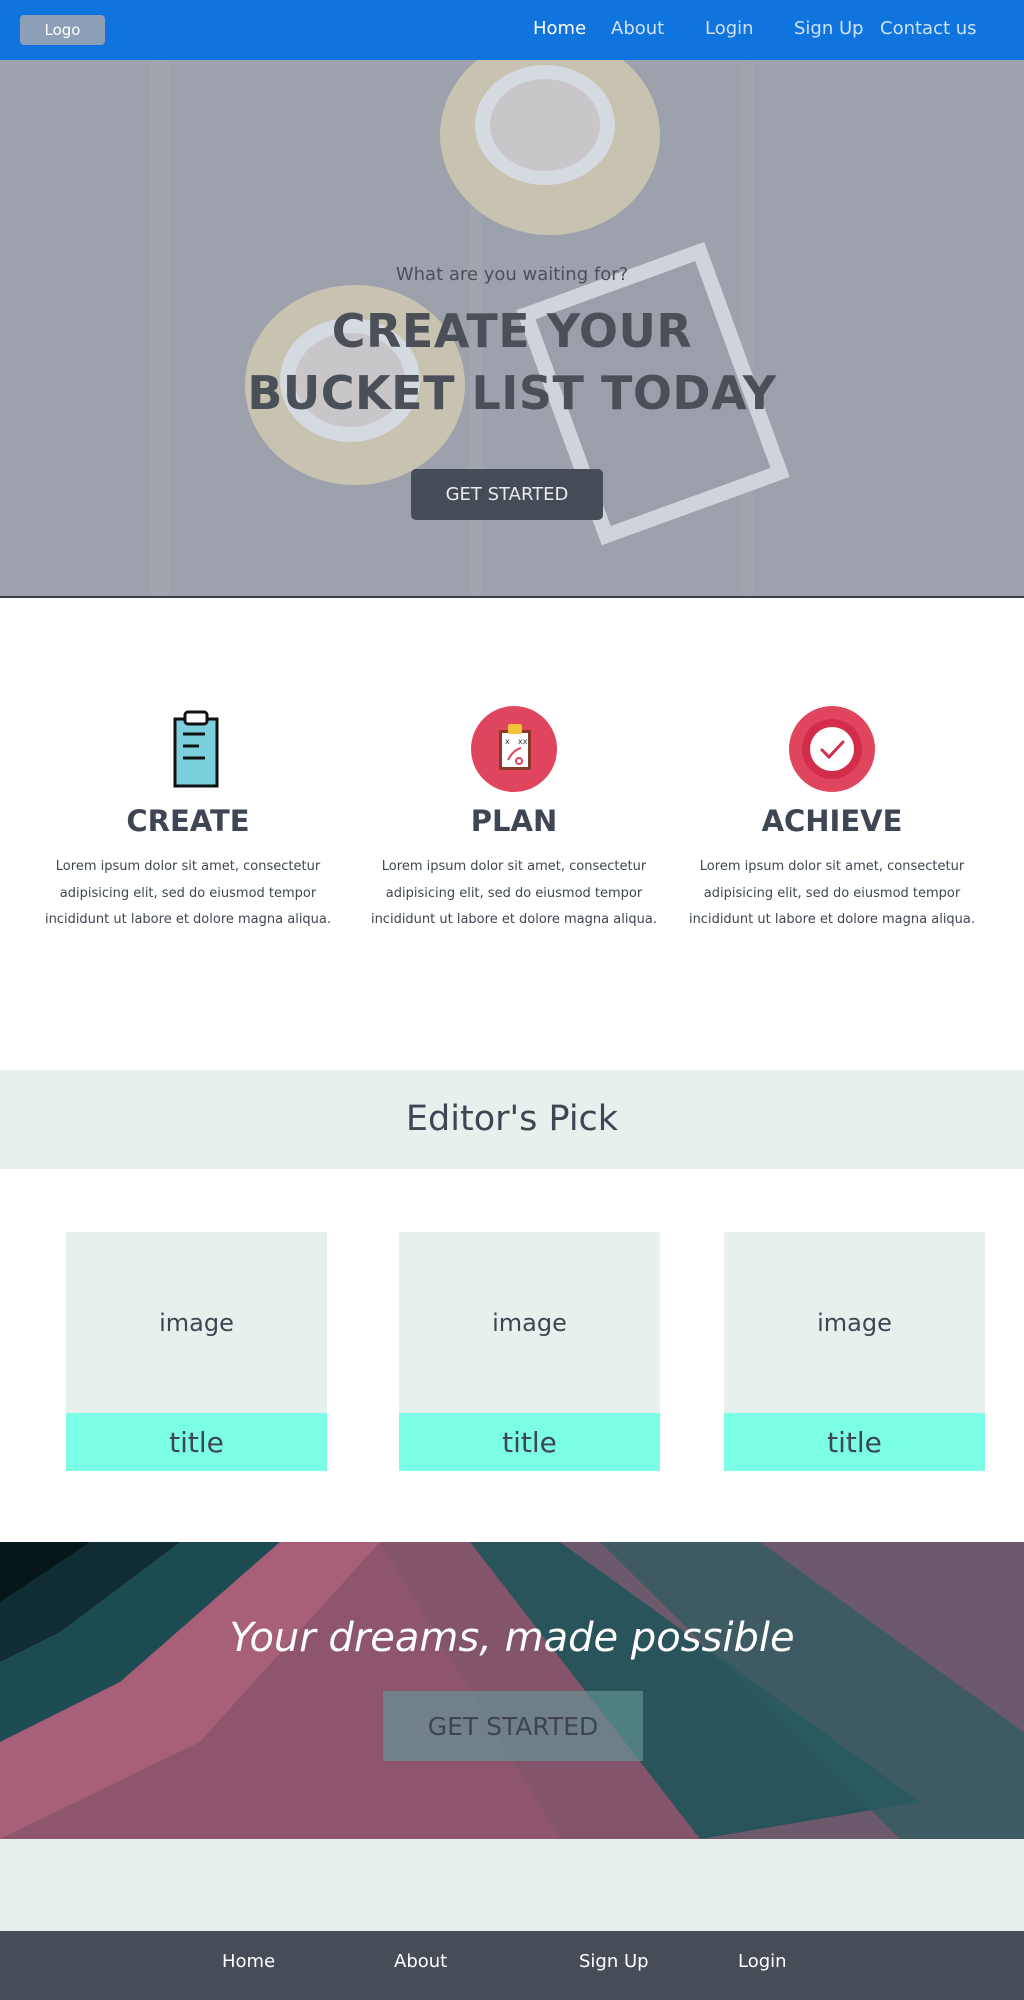 Image resolution: width=1024 pixels, height=2000 pixels. What do you see at coordinates (62, 30) in the screenshot?
I see `logo: Logo` at bounding box center [62, 30].